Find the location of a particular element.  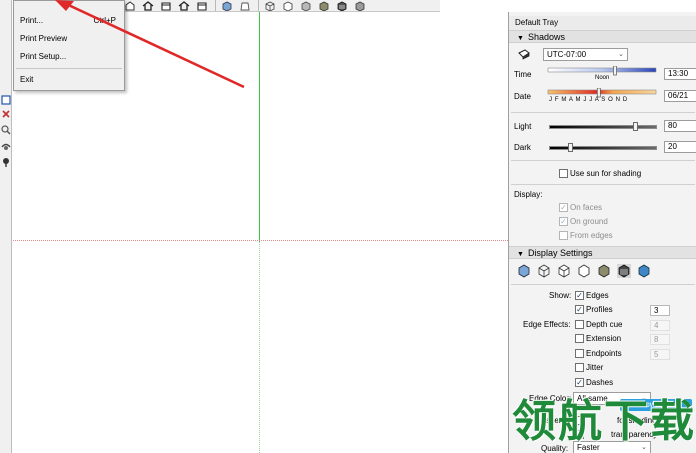

top-toolbar is located at coordinates (280, 6).